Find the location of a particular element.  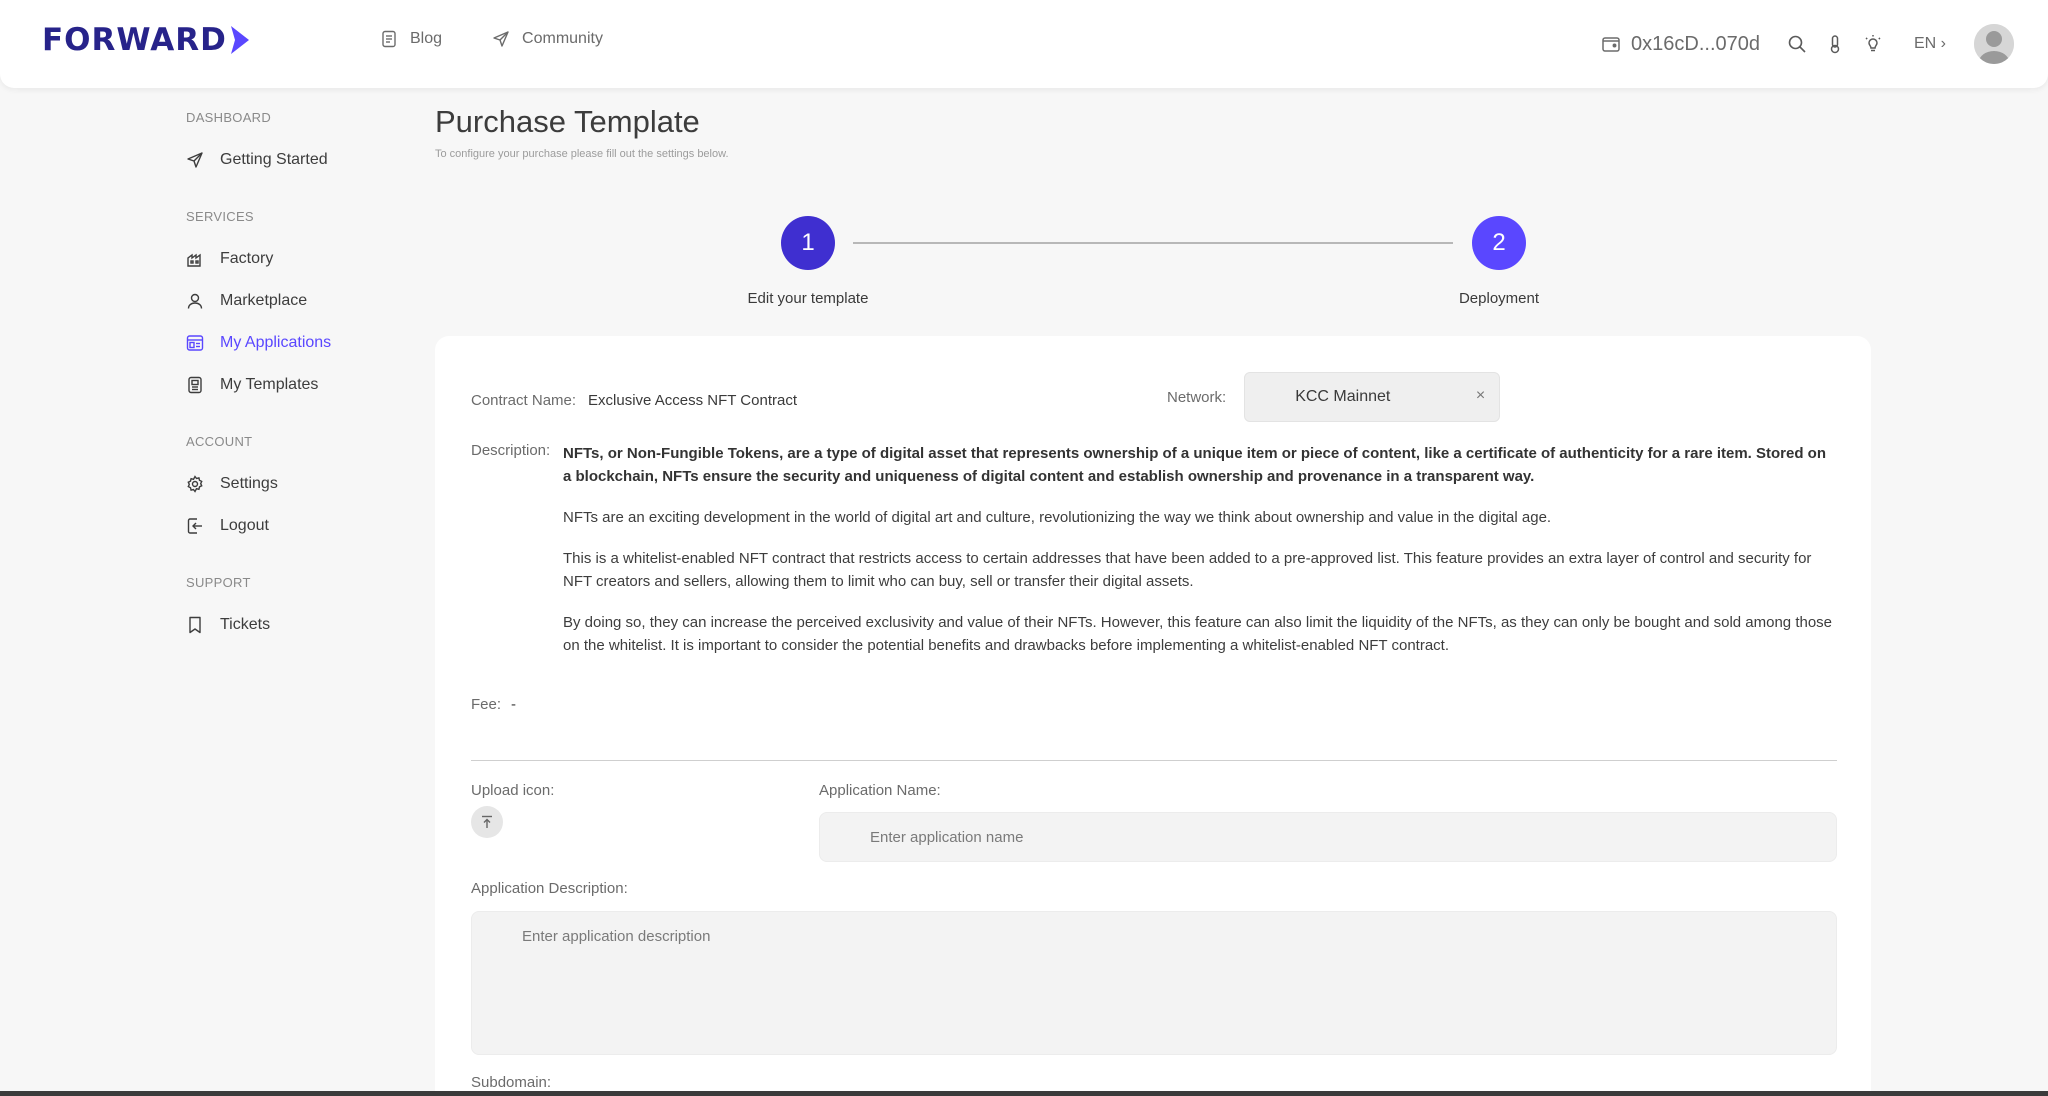

user-icon is located at coordinates (195, 301).